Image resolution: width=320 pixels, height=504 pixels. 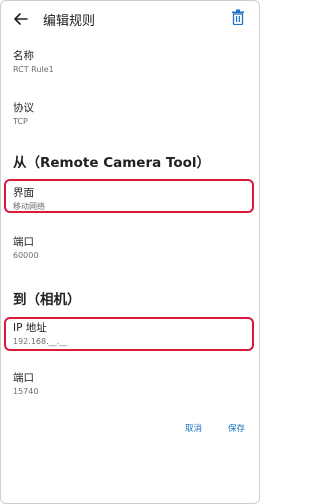 What do you see at coordinates (23, 242) in the screenshot?
I see `from-port-label: 端口` at bounding box center [23, 242].